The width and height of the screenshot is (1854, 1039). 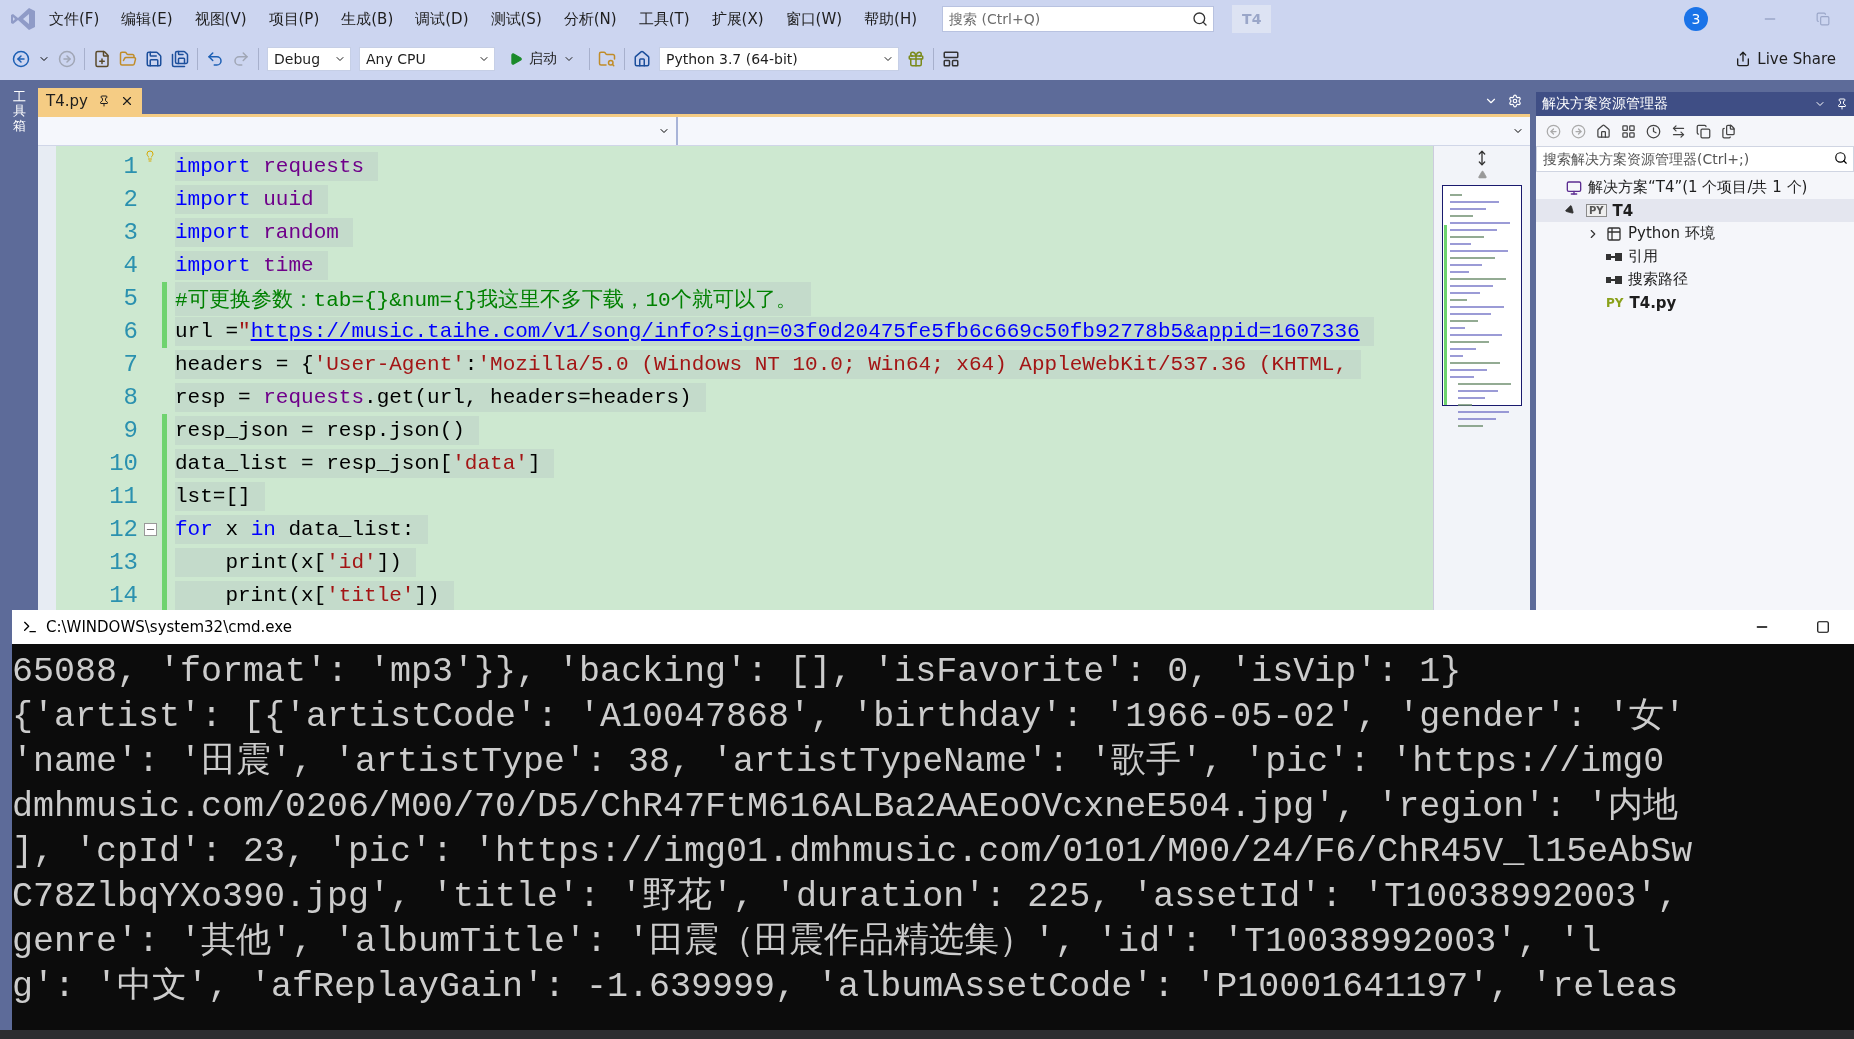 What do you see at coordinates (1482, 174) in the screenshot?
I see `scroll-up-icon` at bounding box center [1482, 174].